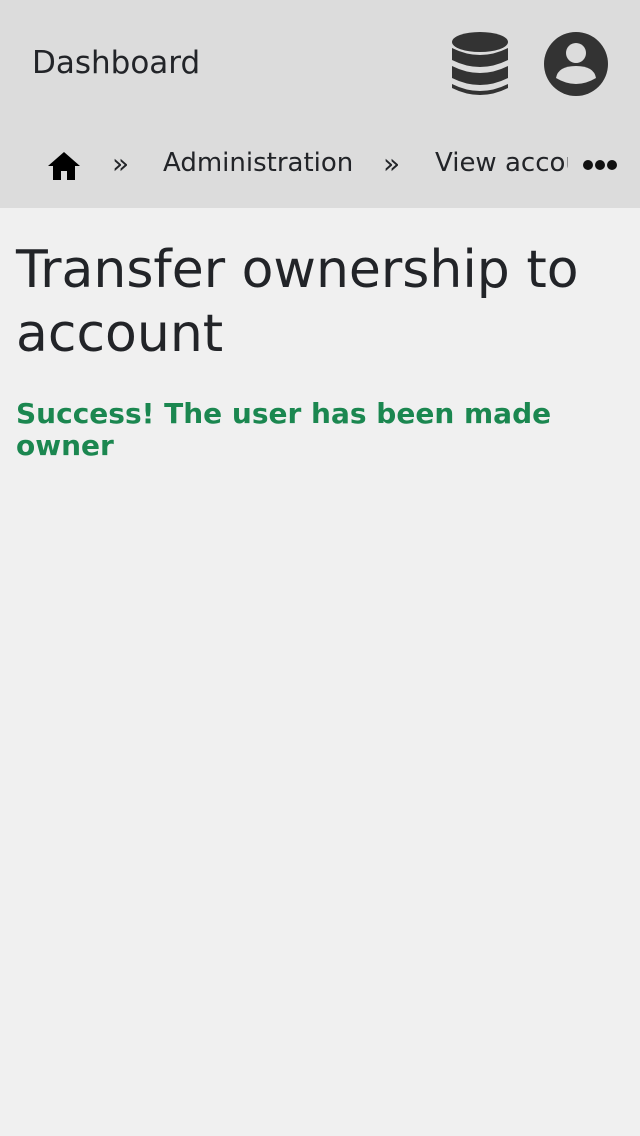  Describe the element at coordinates (480, 64) in the screenshot. I see `database-icon` at that location.